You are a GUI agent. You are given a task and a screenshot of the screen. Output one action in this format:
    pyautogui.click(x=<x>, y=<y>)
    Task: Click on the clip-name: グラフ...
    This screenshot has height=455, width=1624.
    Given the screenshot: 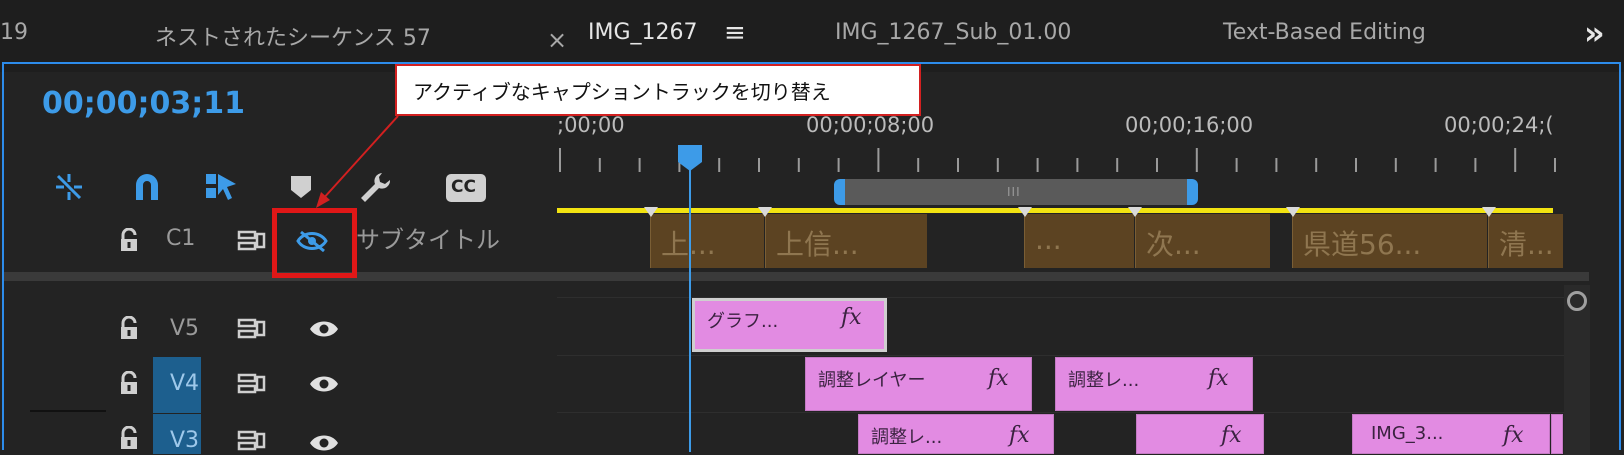 What is the action you would take?
    pyautogui.click(x=743, y=321)
    